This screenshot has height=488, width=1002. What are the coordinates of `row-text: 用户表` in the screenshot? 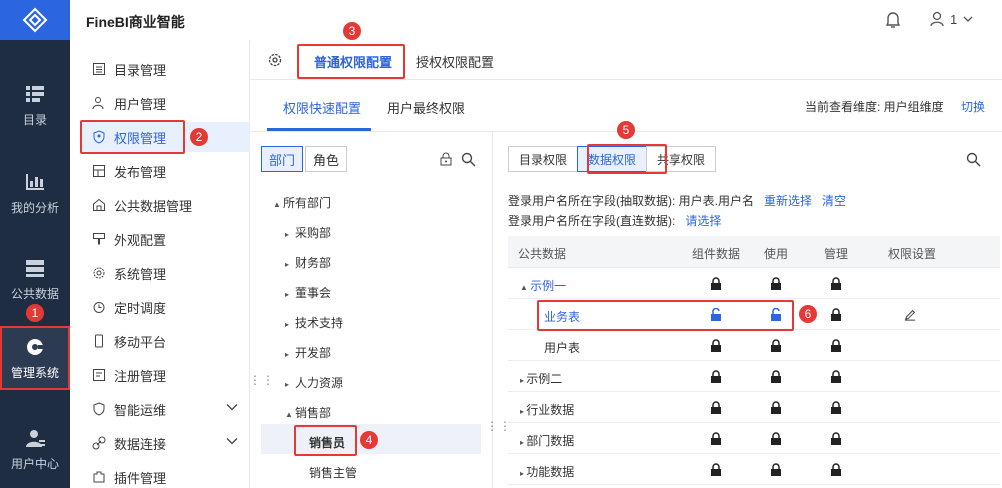 It's located at (562, 348).